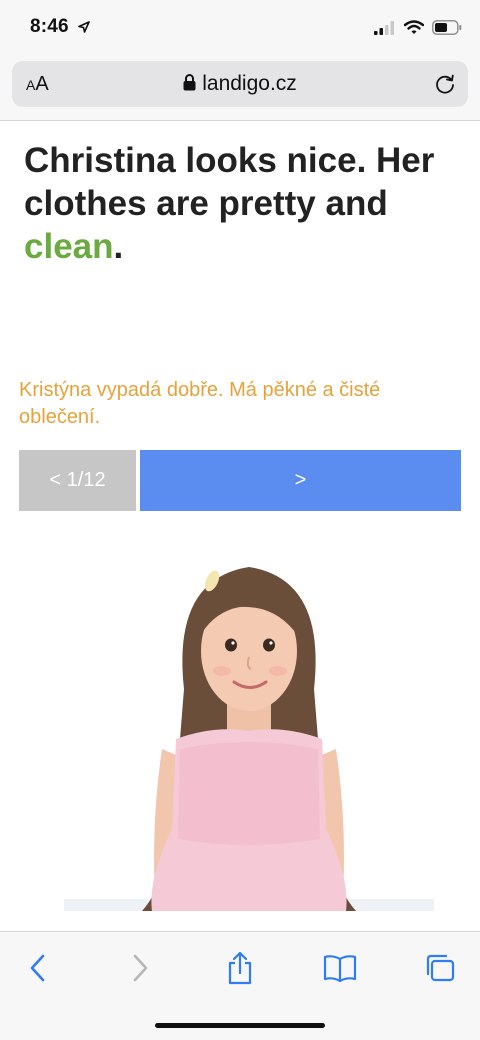 The image size is (480, 1040). Describe the element at coordinates (414, 30) in the screenshot. I see `wifi-icon` at that location.